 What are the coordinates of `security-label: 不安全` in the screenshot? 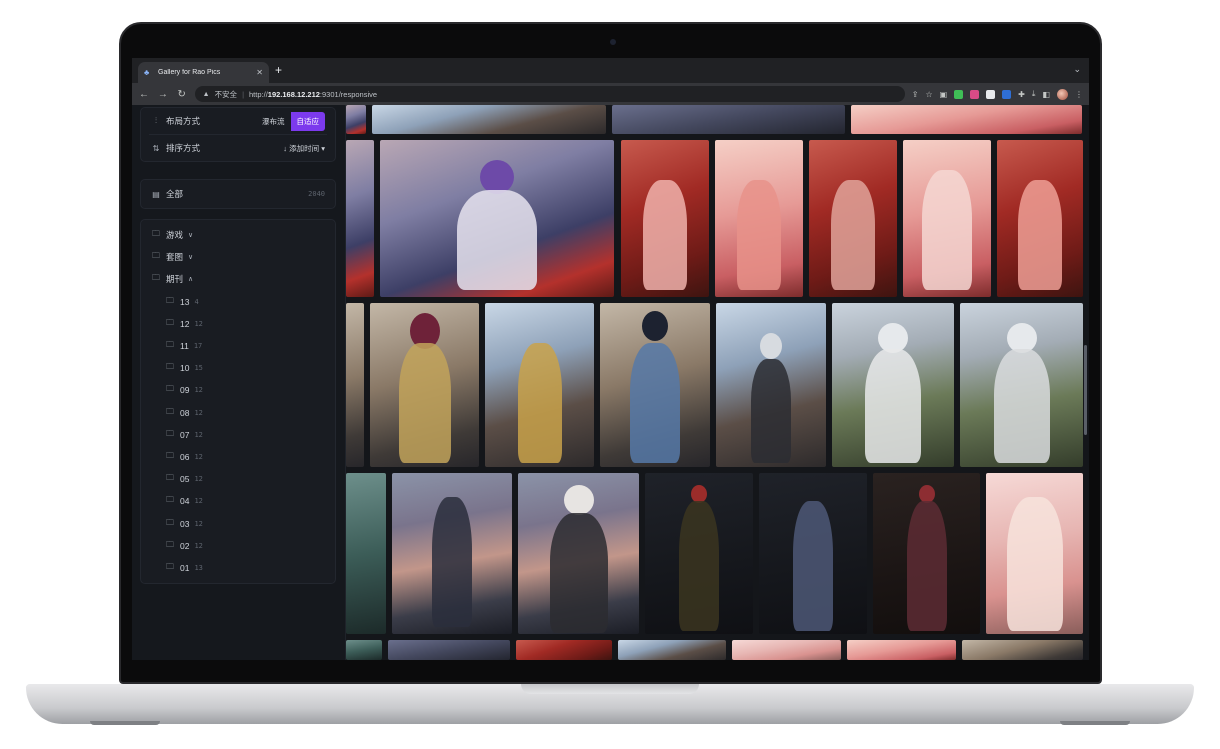 It's located at (226, 94).